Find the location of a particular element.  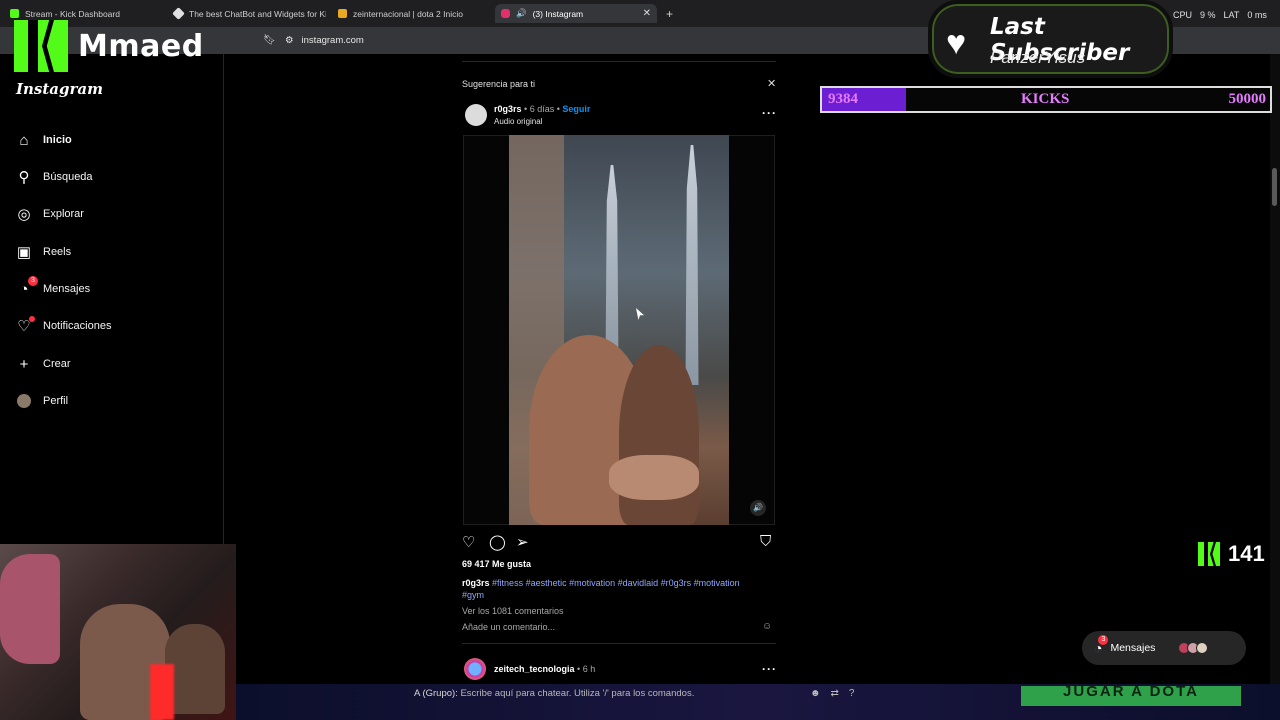

play-dota-banner: JUGAR A DOTA is located at coordinates (1131, 696).